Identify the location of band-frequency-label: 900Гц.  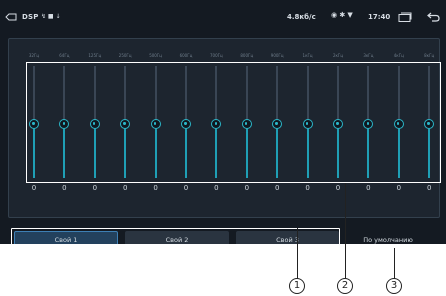
(277, 55).